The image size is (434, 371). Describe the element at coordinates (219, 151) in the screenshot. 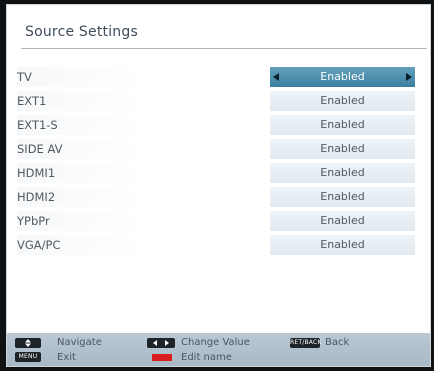

I see `source-row-side-av: SIDE AV Enabled` at that location.